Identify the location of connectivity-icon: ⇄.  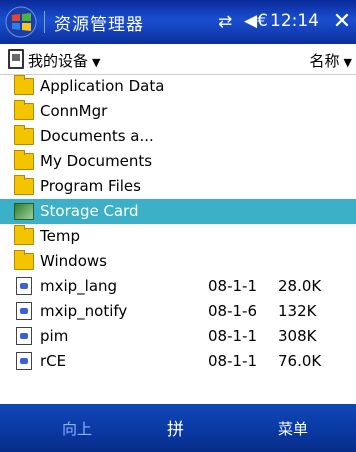
(225, 22).